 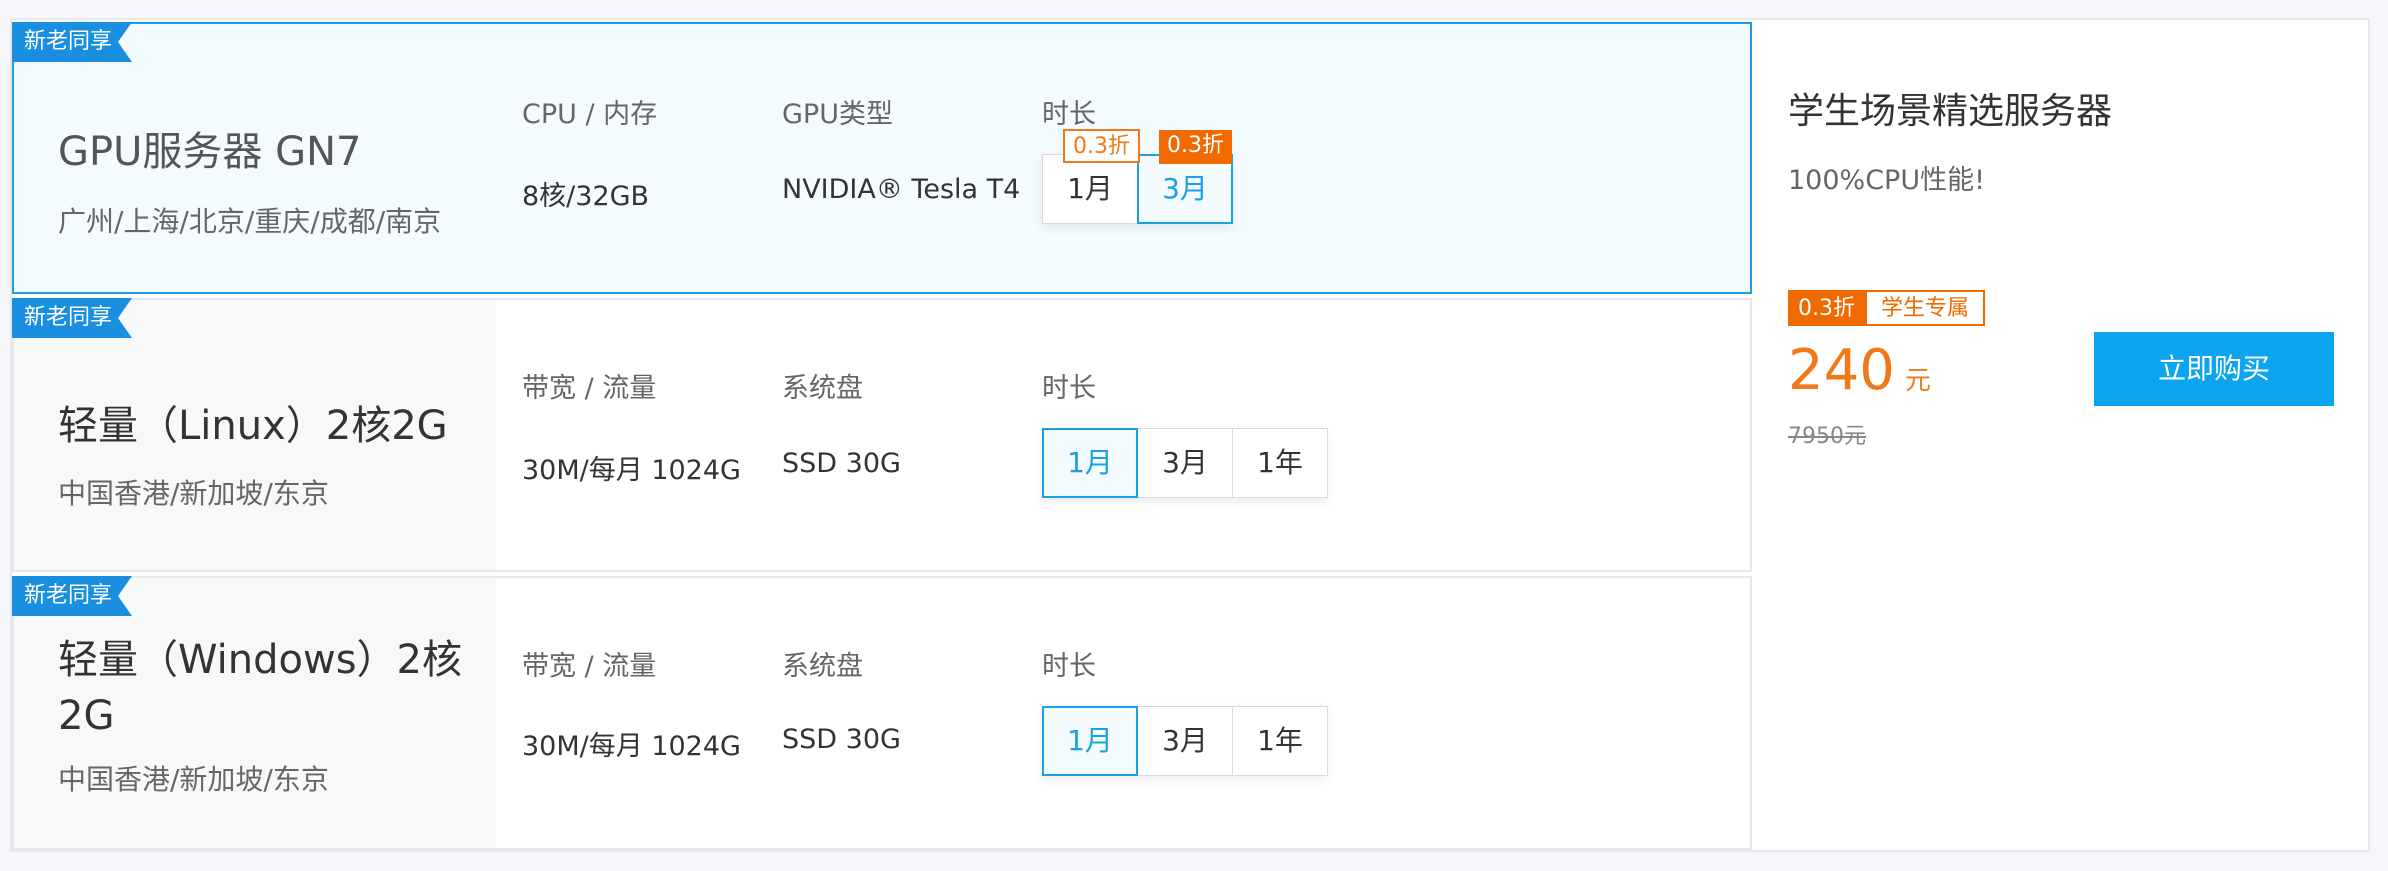 I want to click on product-title: 轻量（Linux）2核2G, so click(x=253, y=426).